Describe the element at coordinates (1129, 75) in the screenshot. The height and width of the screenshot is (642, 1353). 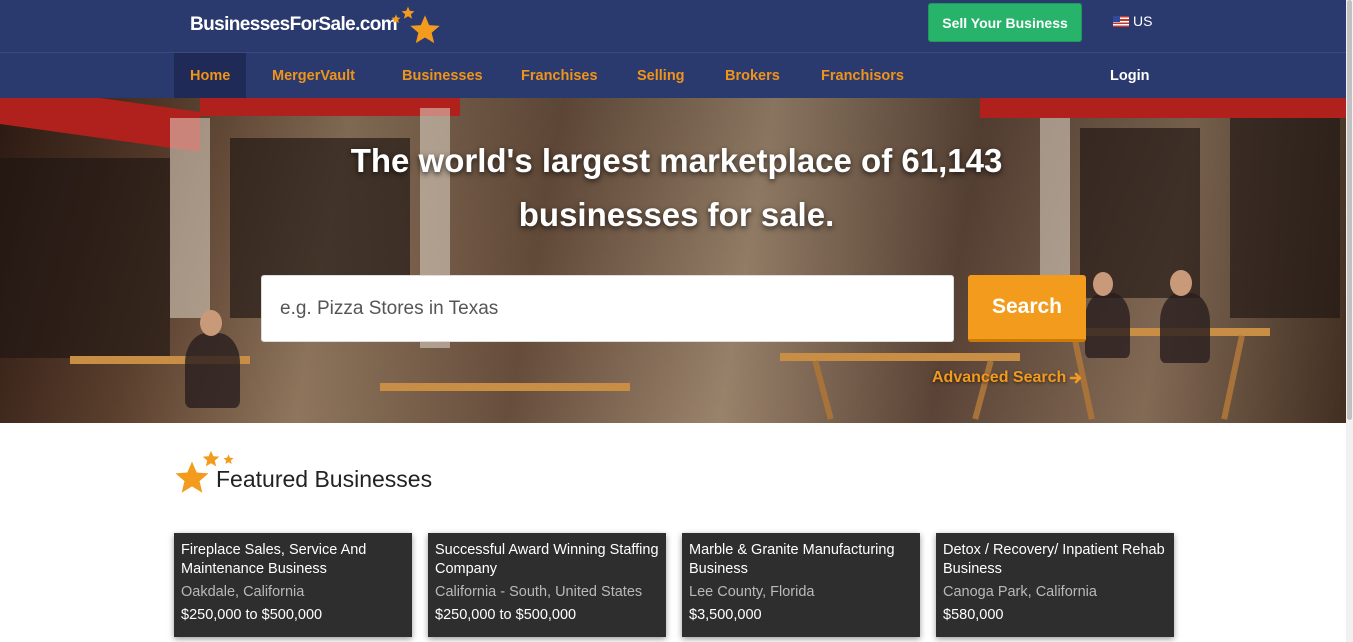
I see `login-link: Login` at that location.